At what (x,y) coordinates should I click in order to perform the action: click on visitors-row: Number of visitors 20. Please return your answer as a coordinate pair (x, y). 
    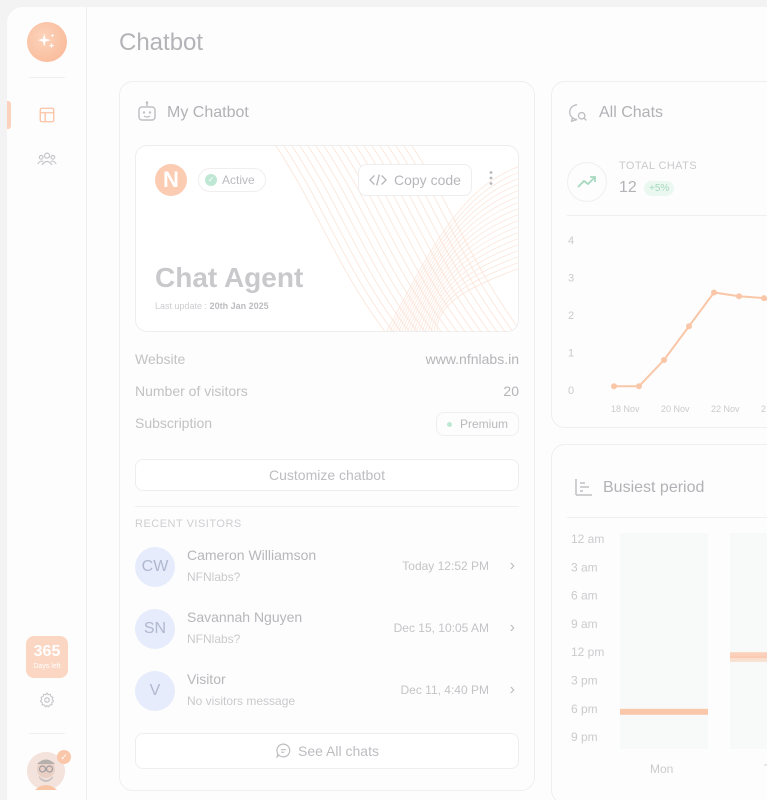
    Looking at the image, I should click on (327, 391).